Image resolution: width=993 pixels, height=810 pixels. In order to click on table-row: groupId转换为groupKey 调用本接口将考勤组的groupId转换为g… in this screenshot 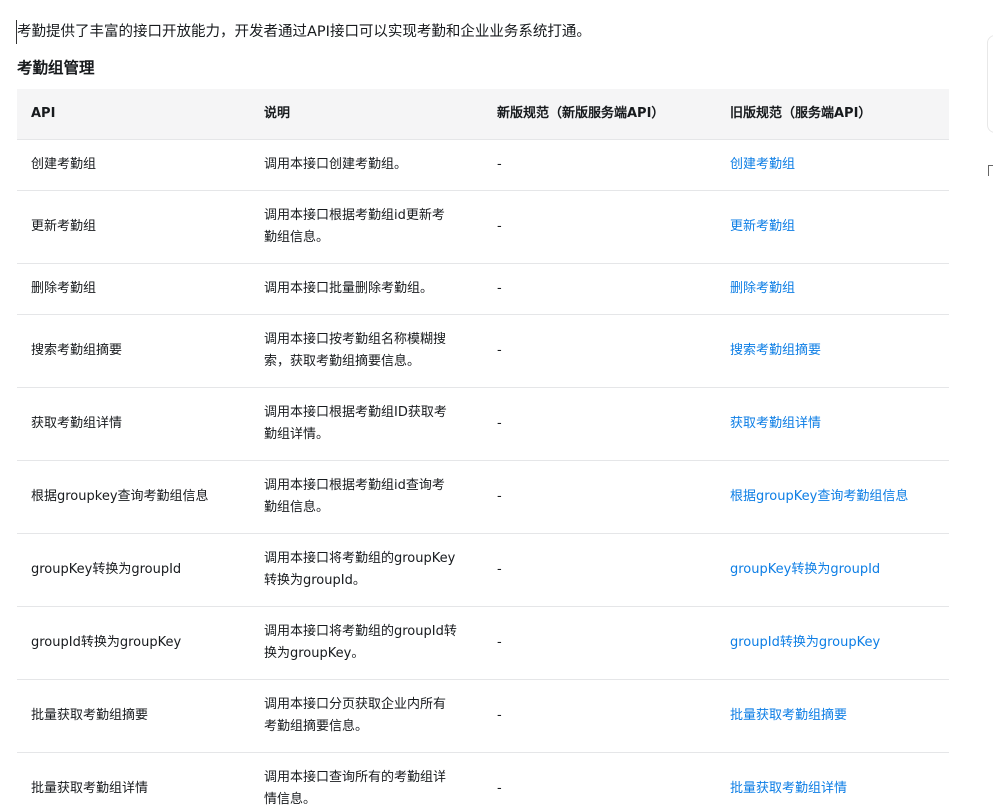, I will do `click(483, 643)`.